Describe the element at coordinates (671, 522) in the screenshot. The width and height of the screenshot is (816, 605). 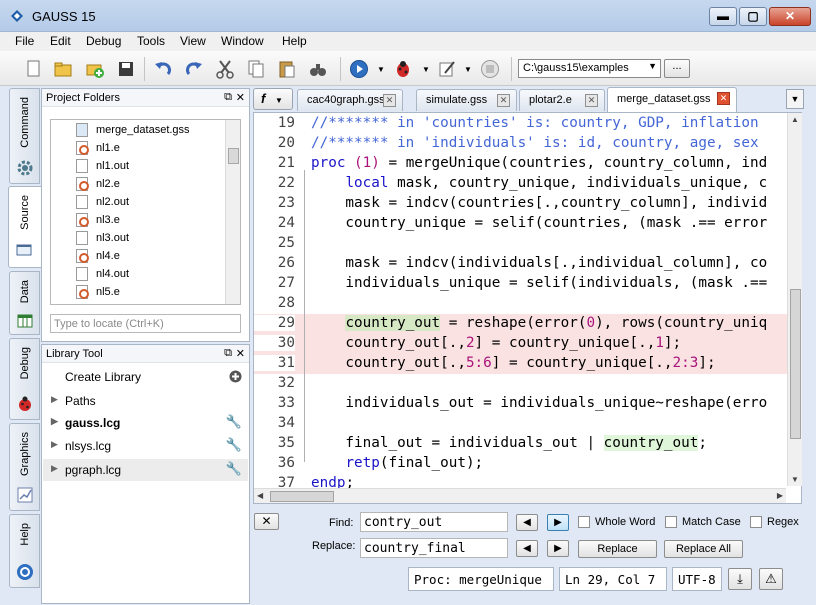
I see `match-case-checkbox` at that location.